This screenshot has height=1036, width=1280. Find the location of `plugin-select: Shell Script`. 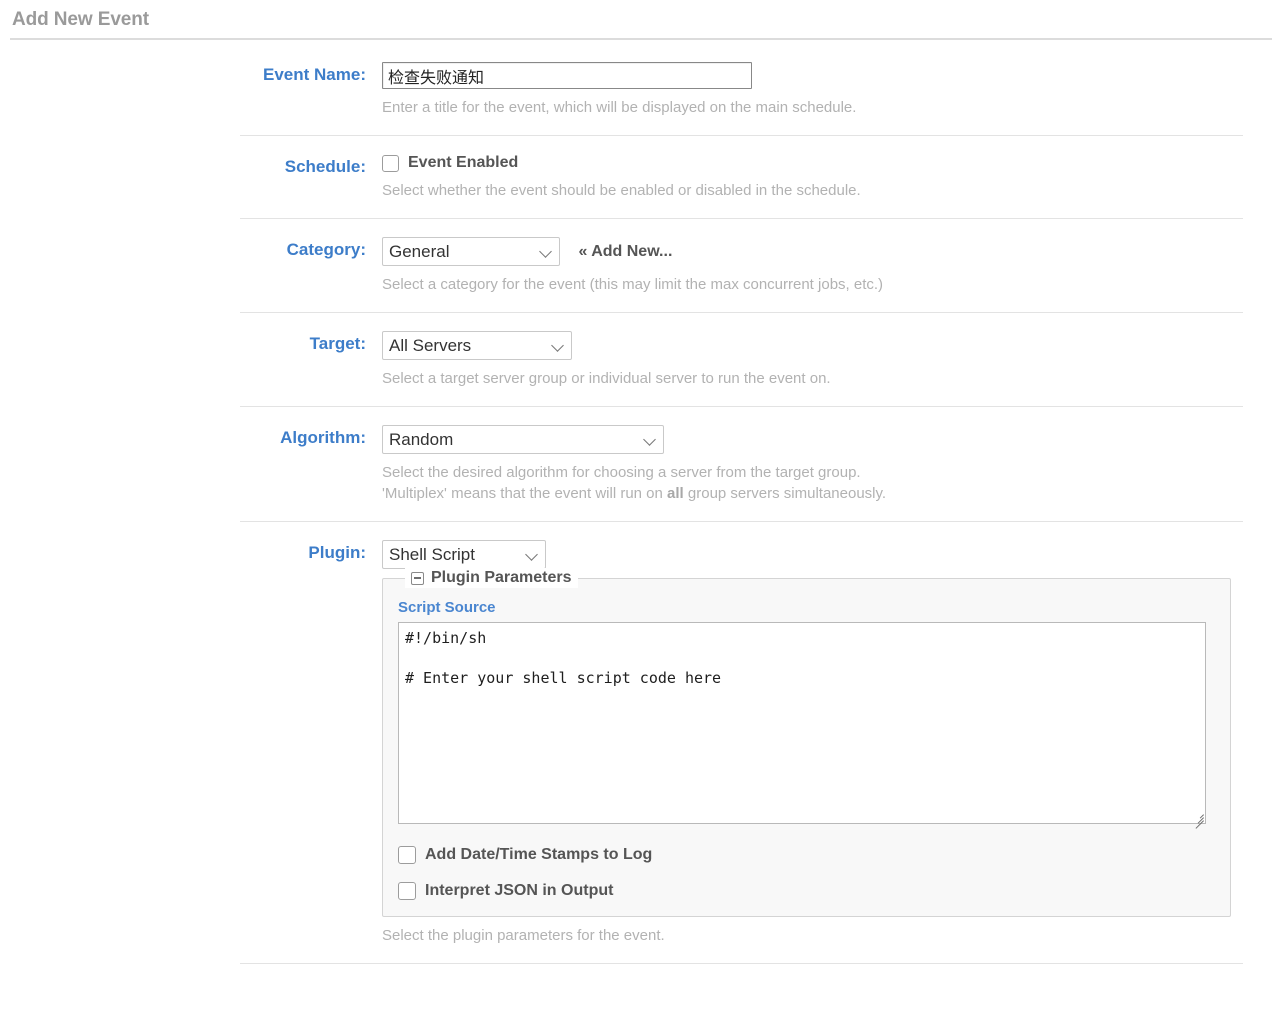

plugin-select: Shell Script is located at coordinates (464, 554).